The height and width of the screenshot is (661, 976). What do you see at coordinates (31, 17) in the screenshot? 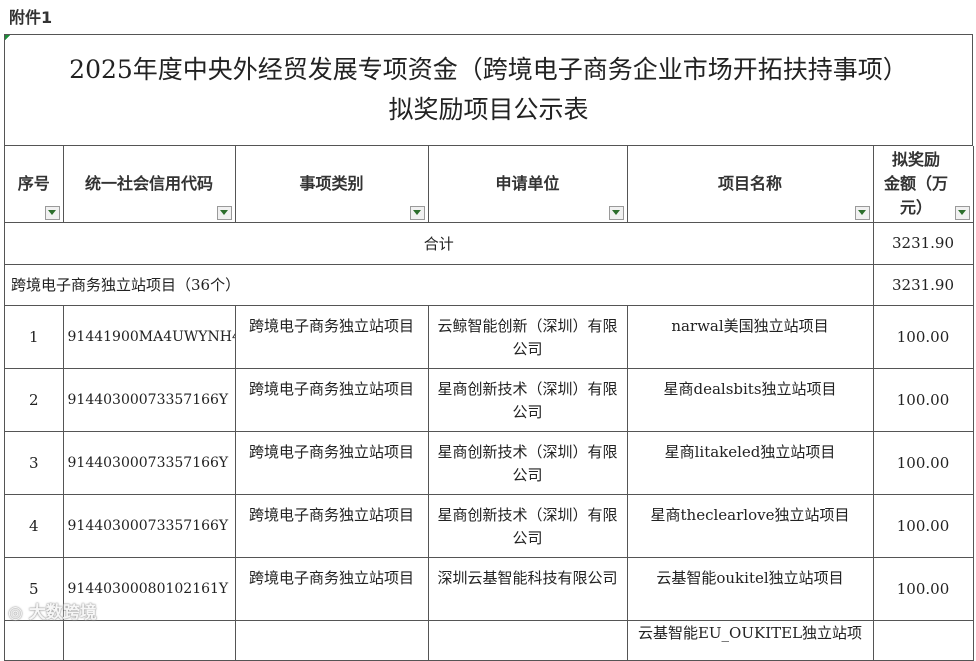
I see `attachment-label: 附件1` at bounding box center [31, 17].